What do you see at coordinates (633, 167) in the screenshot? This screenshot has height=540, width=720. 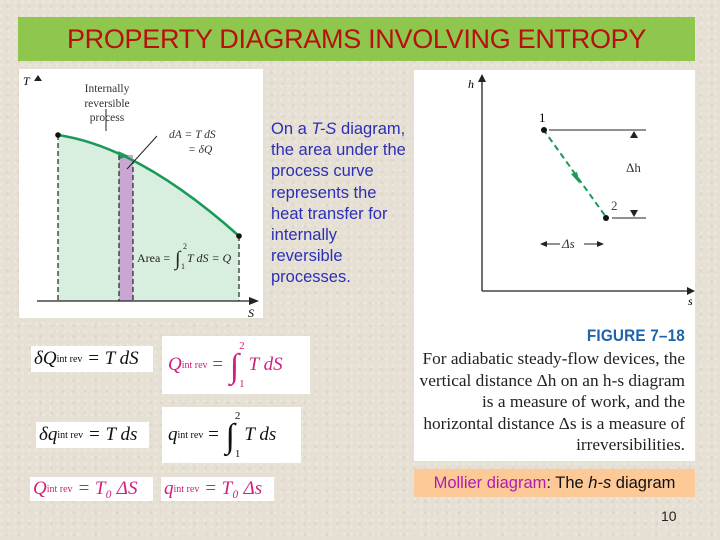 I see `delta-h-label: Δh` at bounding box center [633, 167].